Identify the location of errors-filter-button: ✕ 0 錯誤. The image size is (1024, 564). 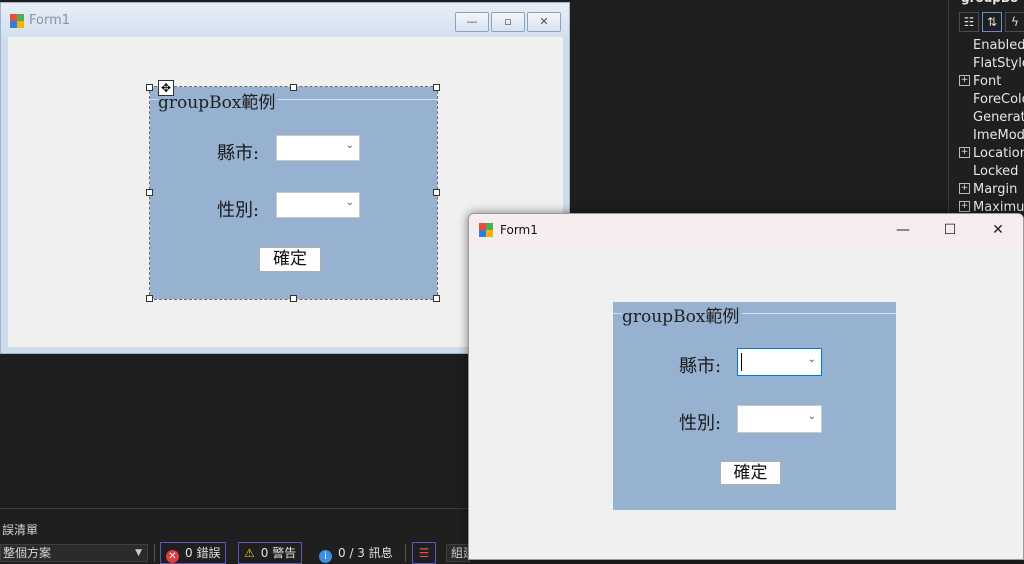
(193, 553).